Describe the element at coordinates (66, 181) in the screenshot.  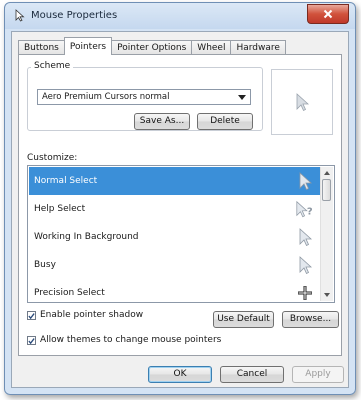
I see `list-item-label: Normal Select` at that location.